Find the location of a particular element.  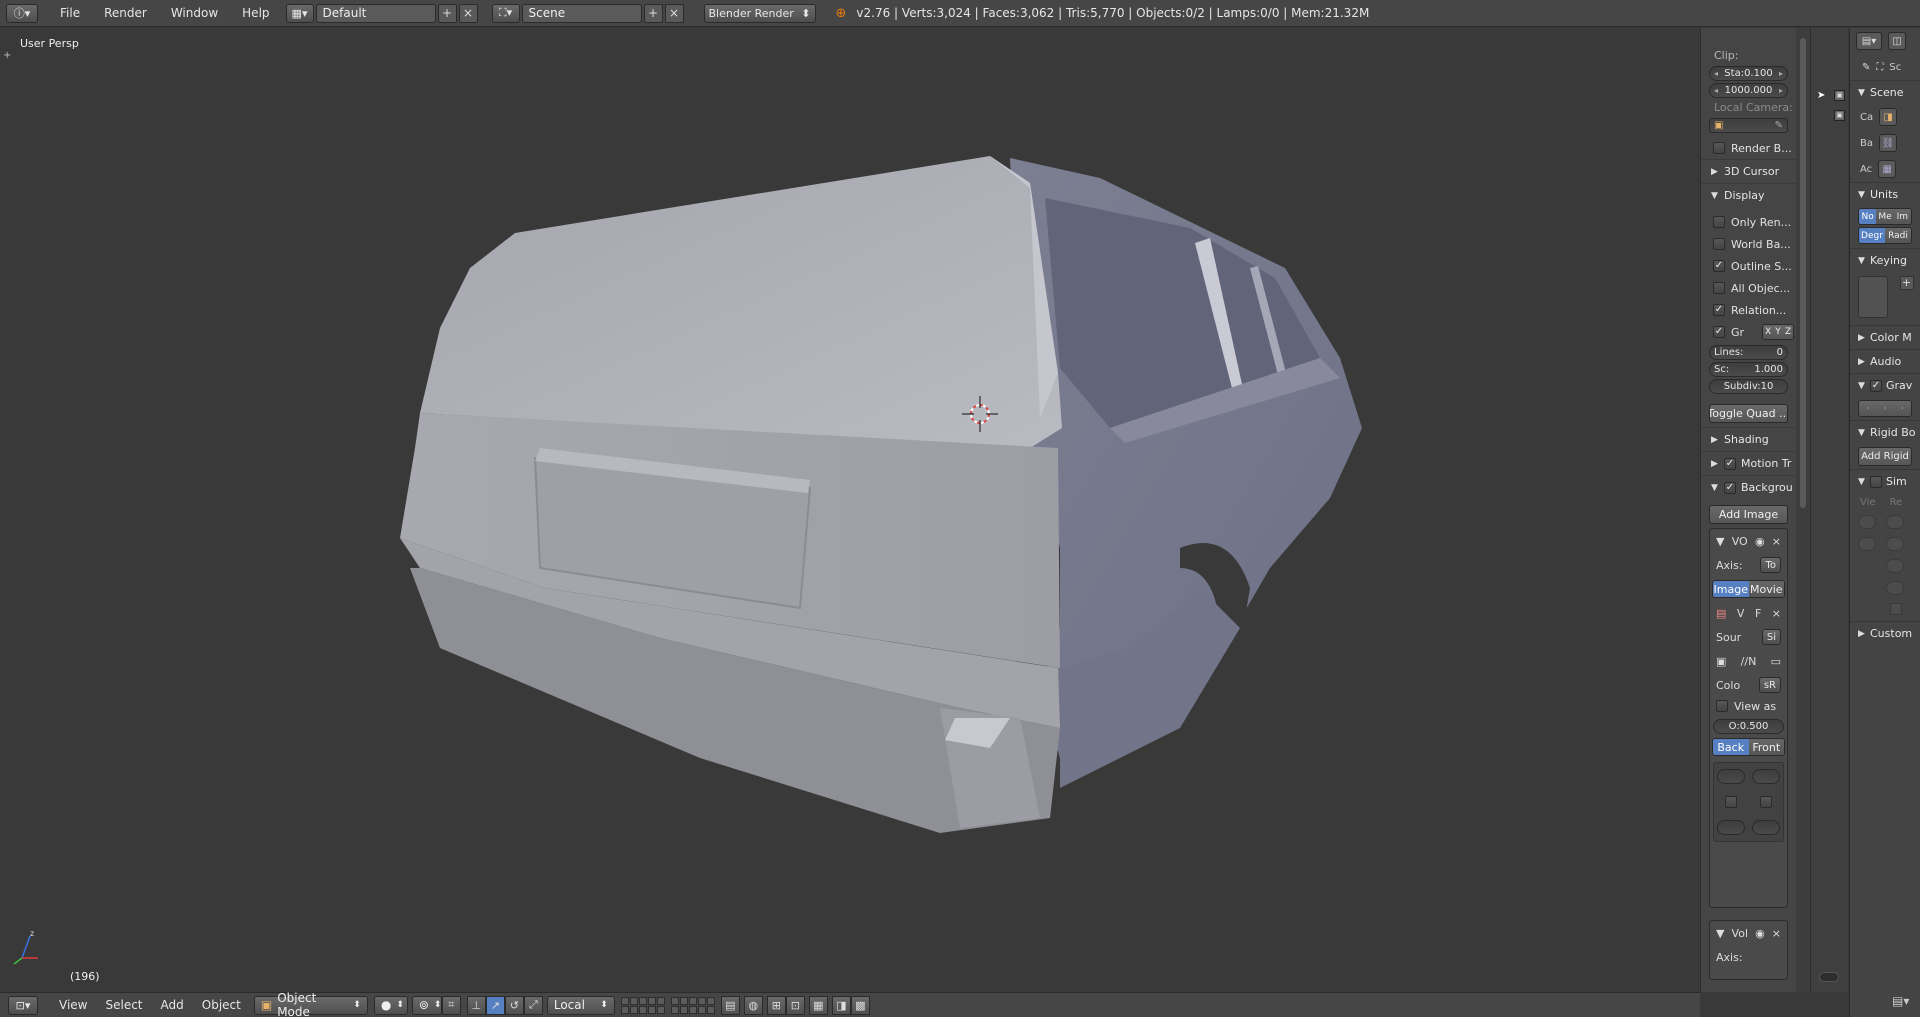

proportional-edit-icon: ▦ is located at coordinates (818, 1005).